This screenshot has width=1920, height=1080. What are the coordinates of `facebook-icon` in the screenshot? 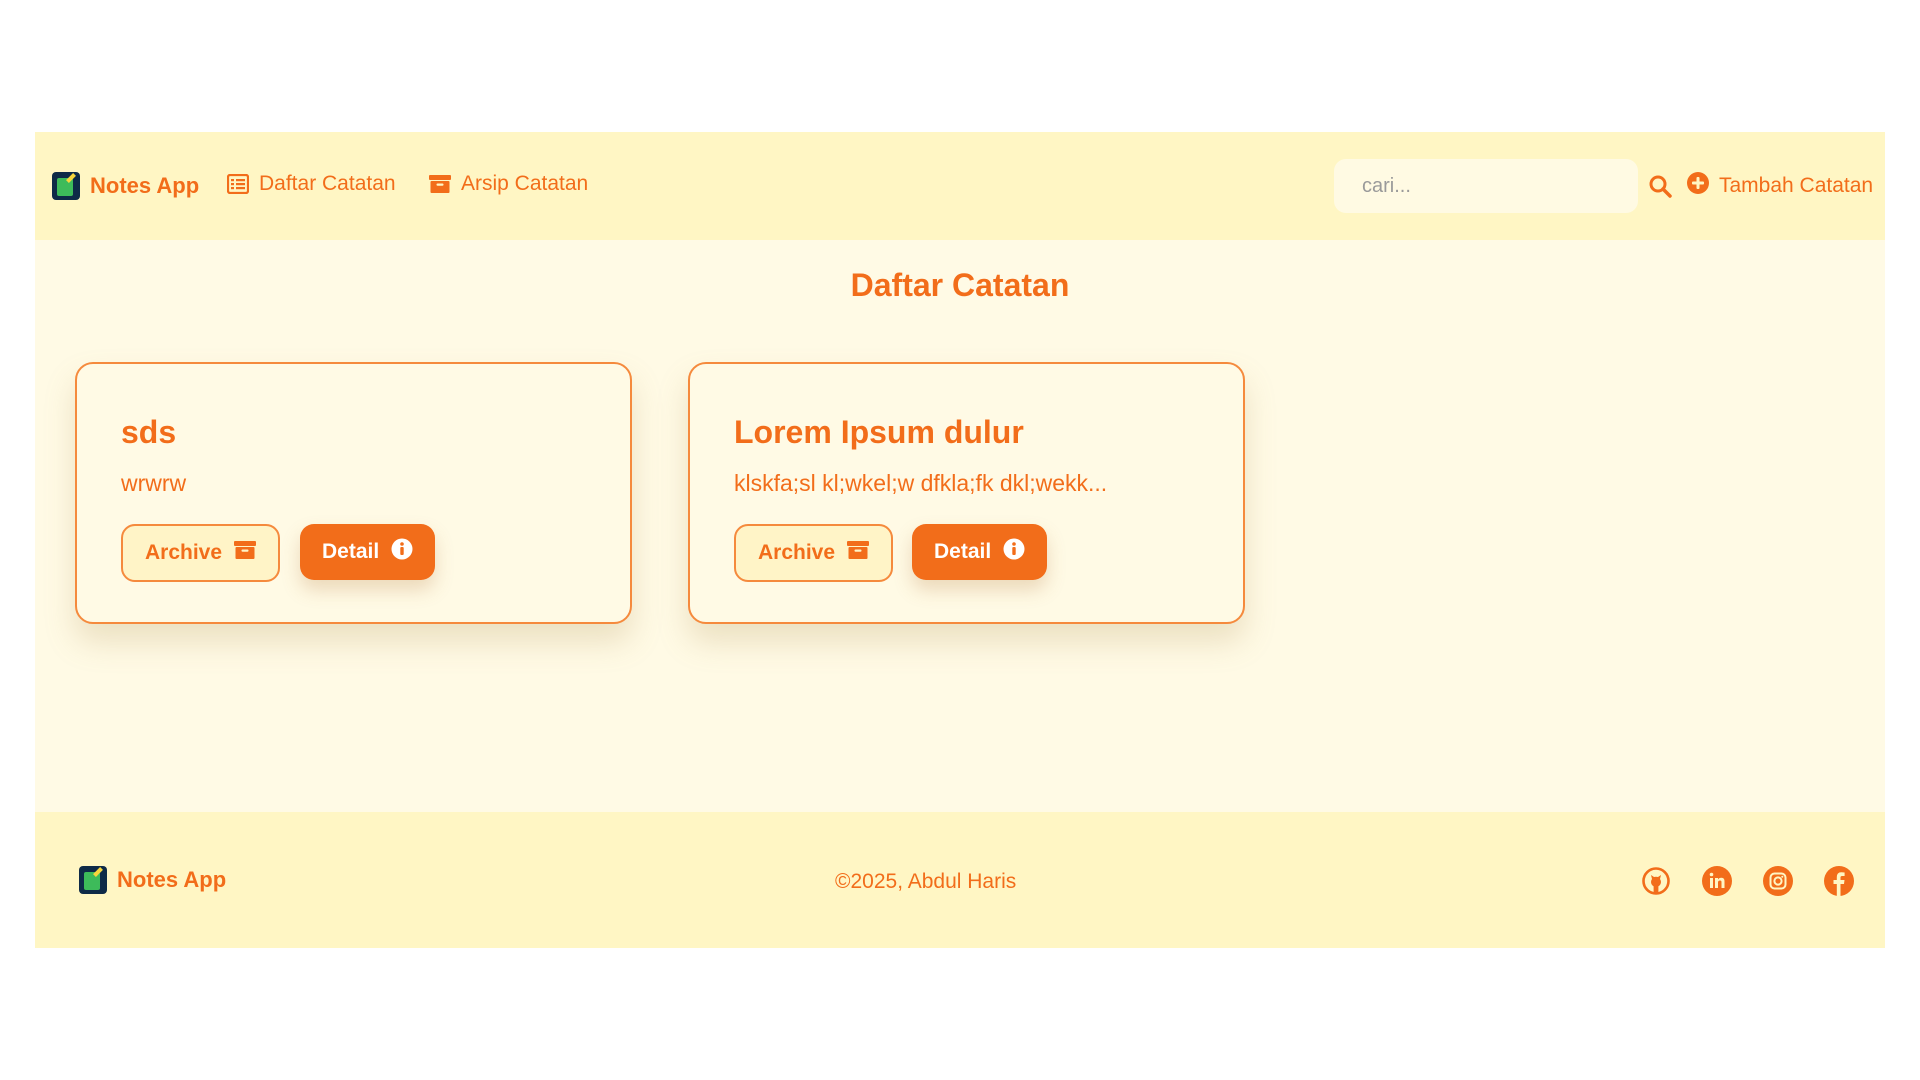 It's located at (1839, 881).